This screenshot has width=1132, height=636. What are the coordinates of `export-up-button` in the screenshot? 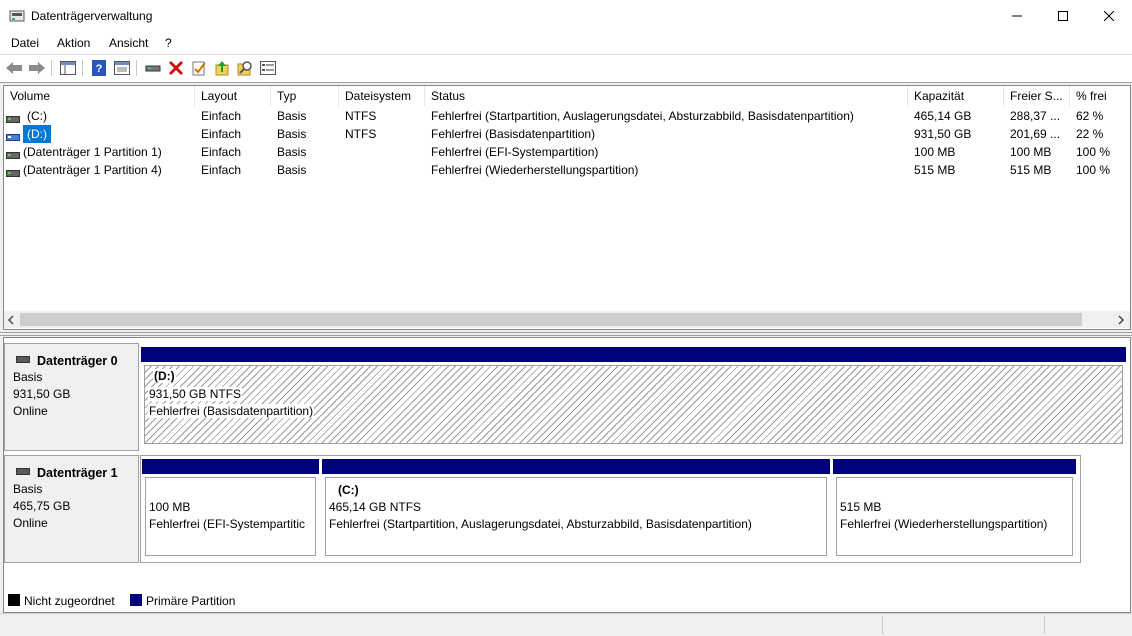 It's located at (222, 68).